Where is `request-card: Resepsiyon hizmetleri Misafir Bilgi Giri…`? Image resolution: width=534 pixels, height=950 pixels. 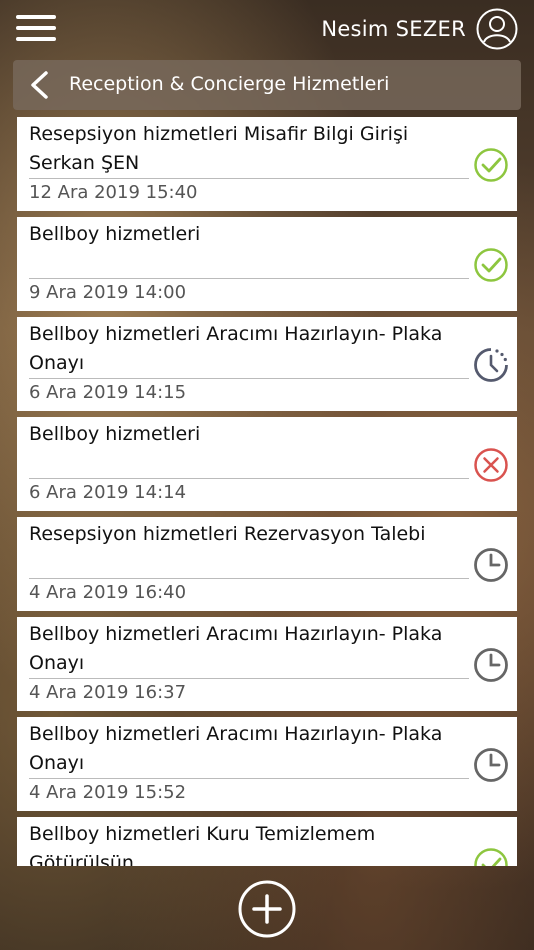
request-card: Resepsiyon hizmetleri Misafir Bilgi Giri… is located at coordinates (267, 164).